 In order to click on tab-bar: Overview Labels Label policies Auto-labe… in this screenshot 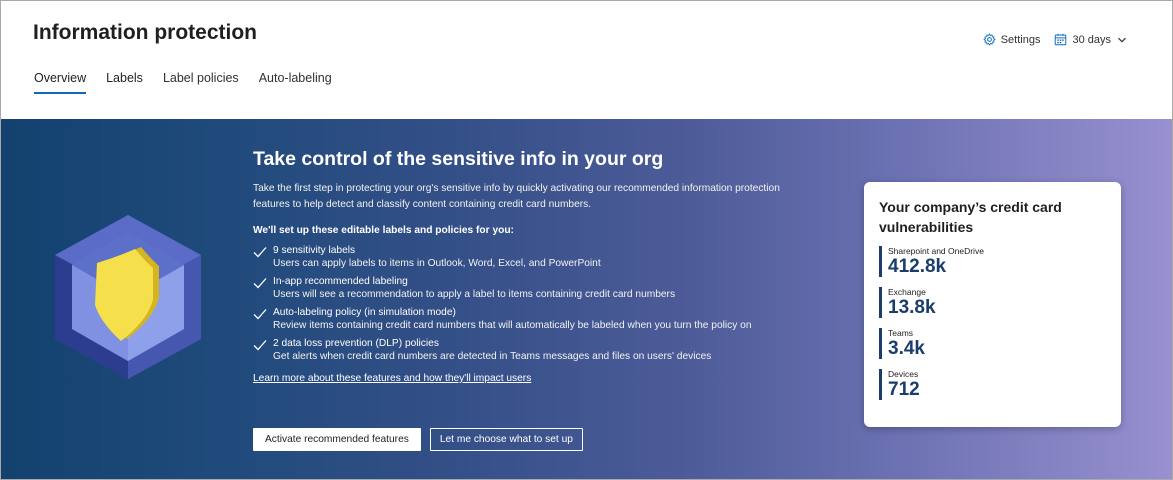, I will do `click(193, 82)`.